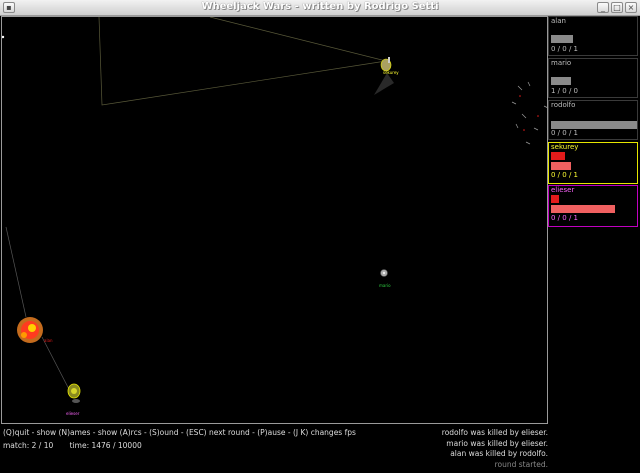  What do you see at coordinates (385, 285) in the screenshot?
I see `arena-label-mario: mario` at bounding box center [385, 285].